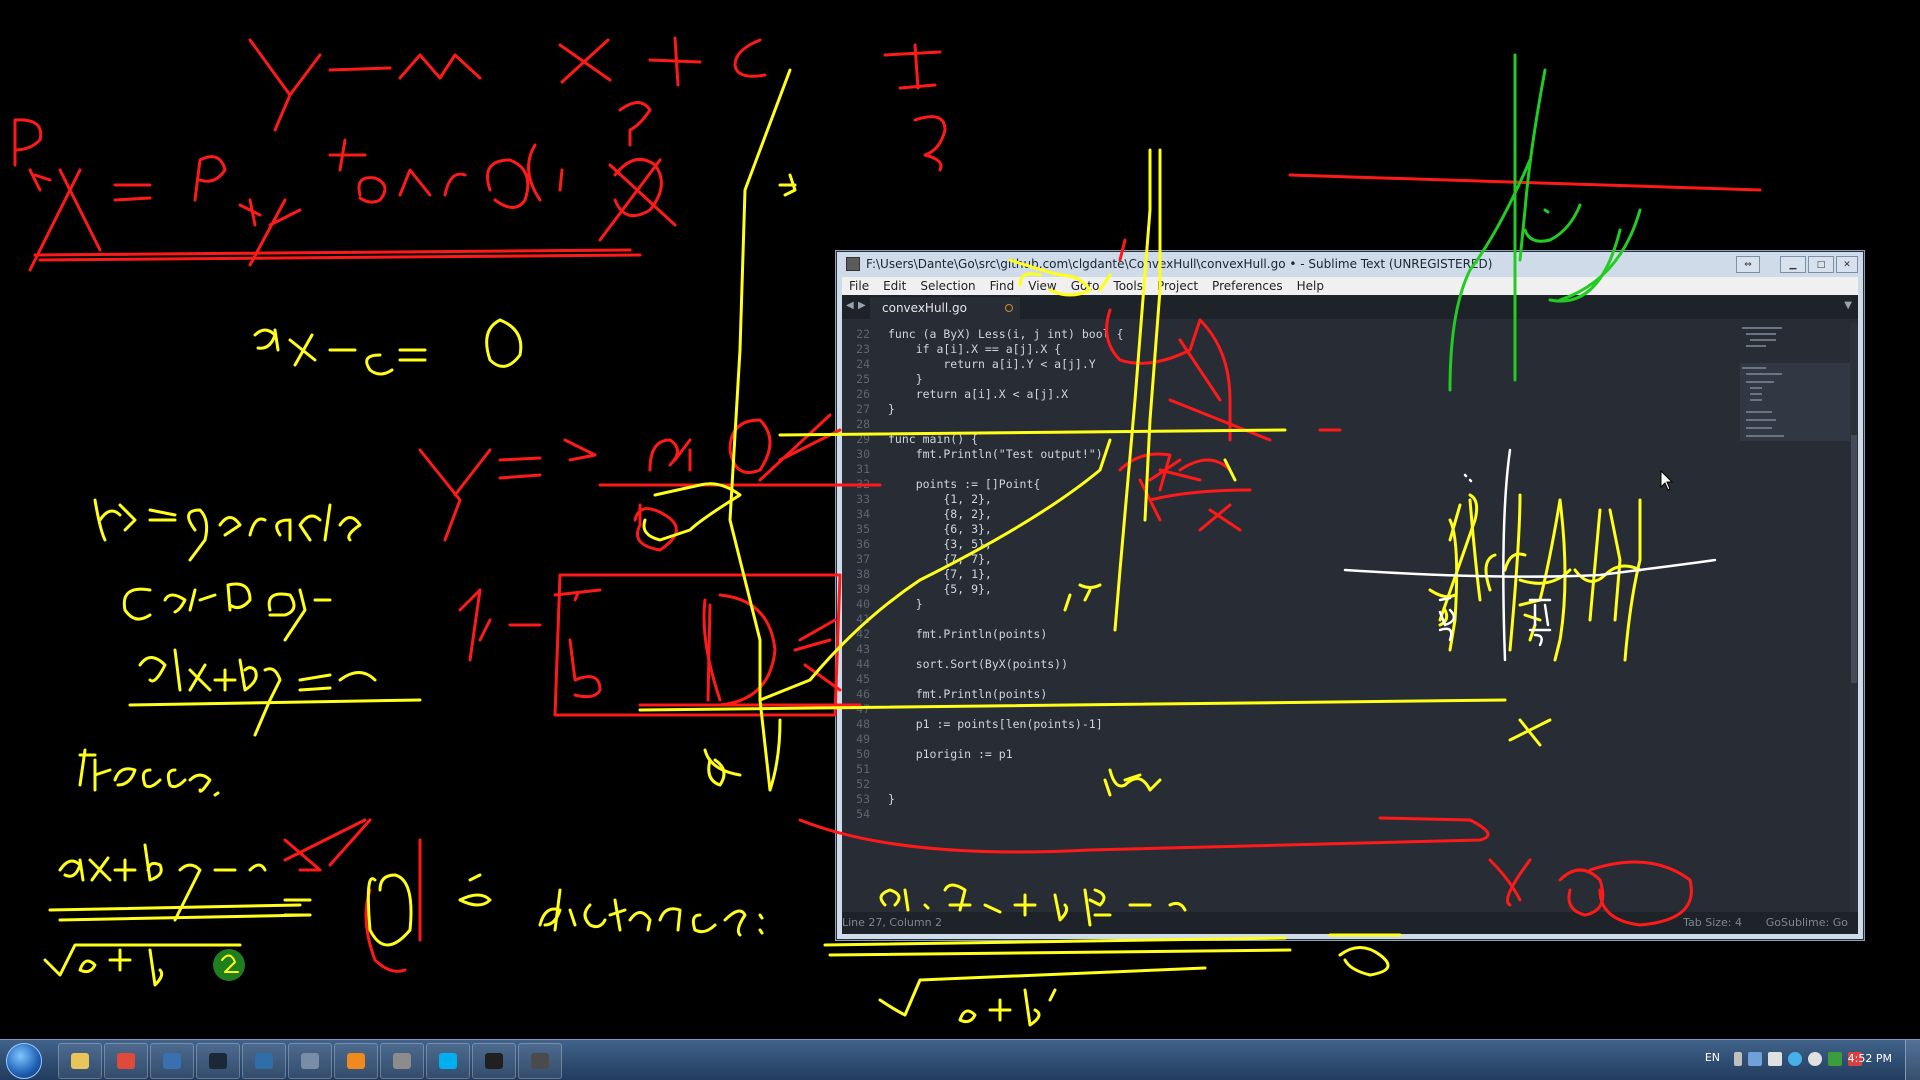 Image resolution: width=1920 pixels, height=1080 pixels. Describe the element at coordinates (1292, 529) in the screenshot. I see `code-line: 35 {6, 3},` at that location.